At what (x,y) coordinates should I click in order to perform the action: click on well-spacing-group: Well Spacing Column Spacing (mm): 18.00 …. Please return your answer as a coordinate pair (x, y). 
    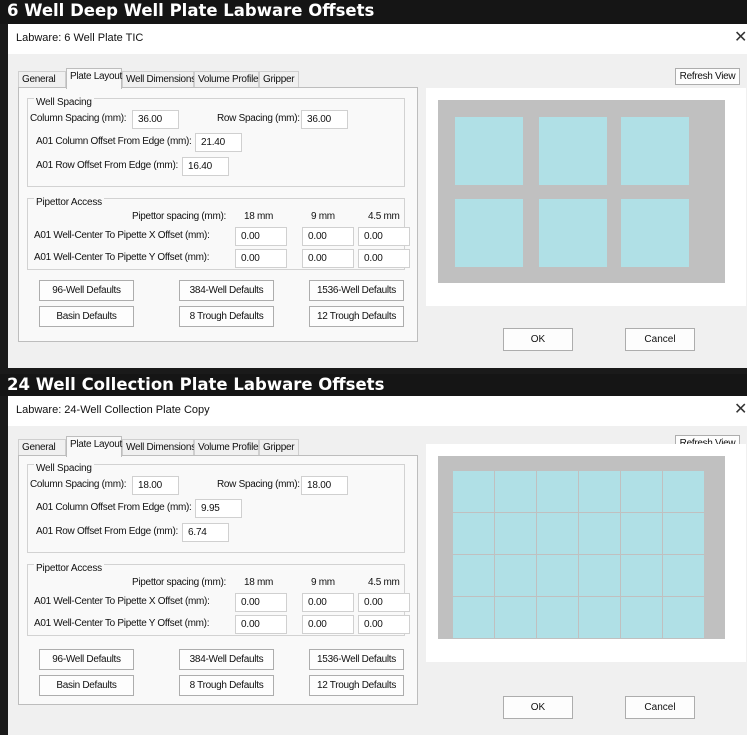
    Looking at the image, I should click on (216, 508).